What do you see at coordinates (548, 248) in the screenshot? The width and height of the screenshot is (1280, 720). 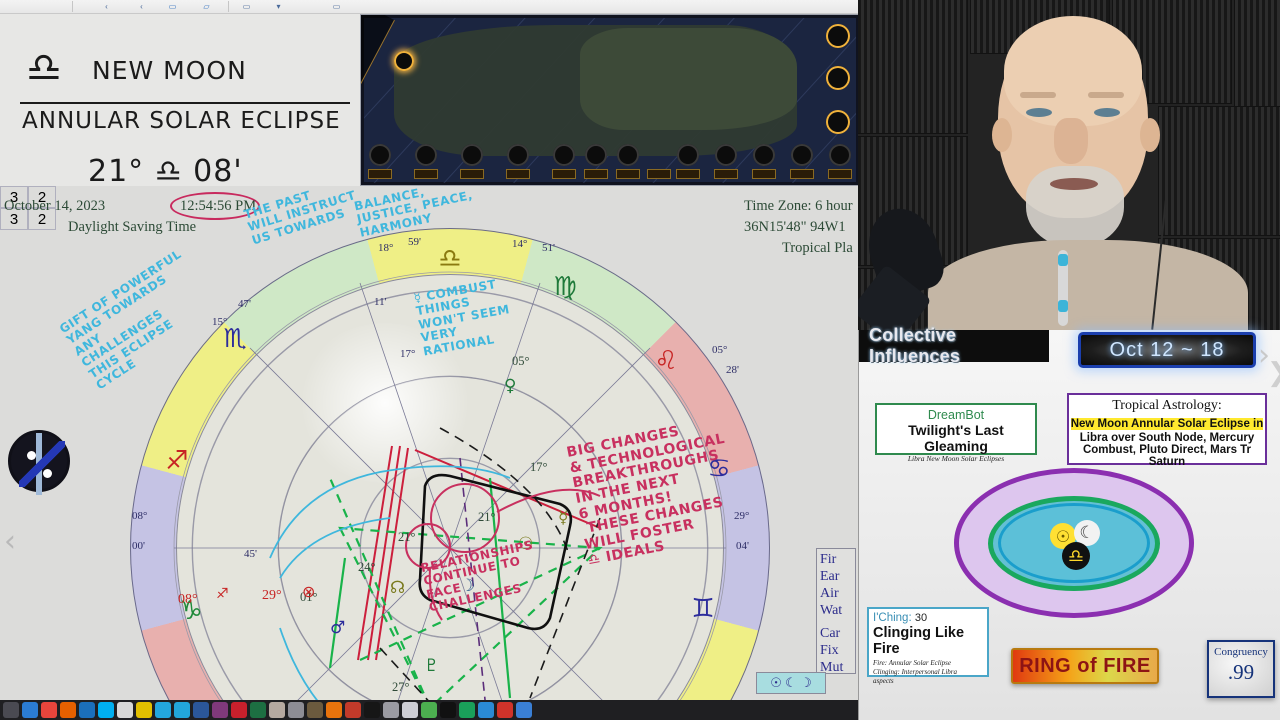 I see `cusp-degree: 51'` at bounding box center [548, 248].